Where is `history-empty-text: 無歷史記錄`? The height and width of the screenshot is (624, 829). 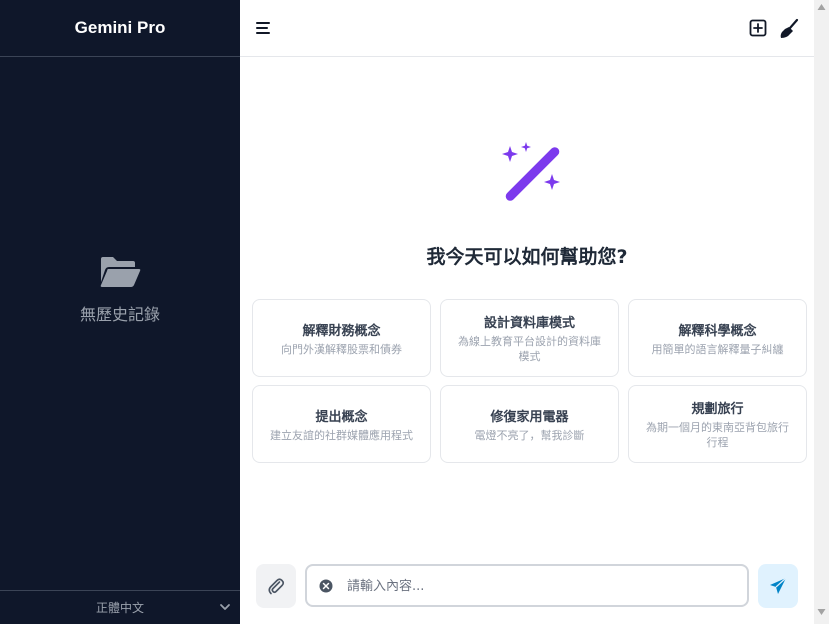
history-empty-text: 無歷史記錄 is located at coordinates (119, 314).